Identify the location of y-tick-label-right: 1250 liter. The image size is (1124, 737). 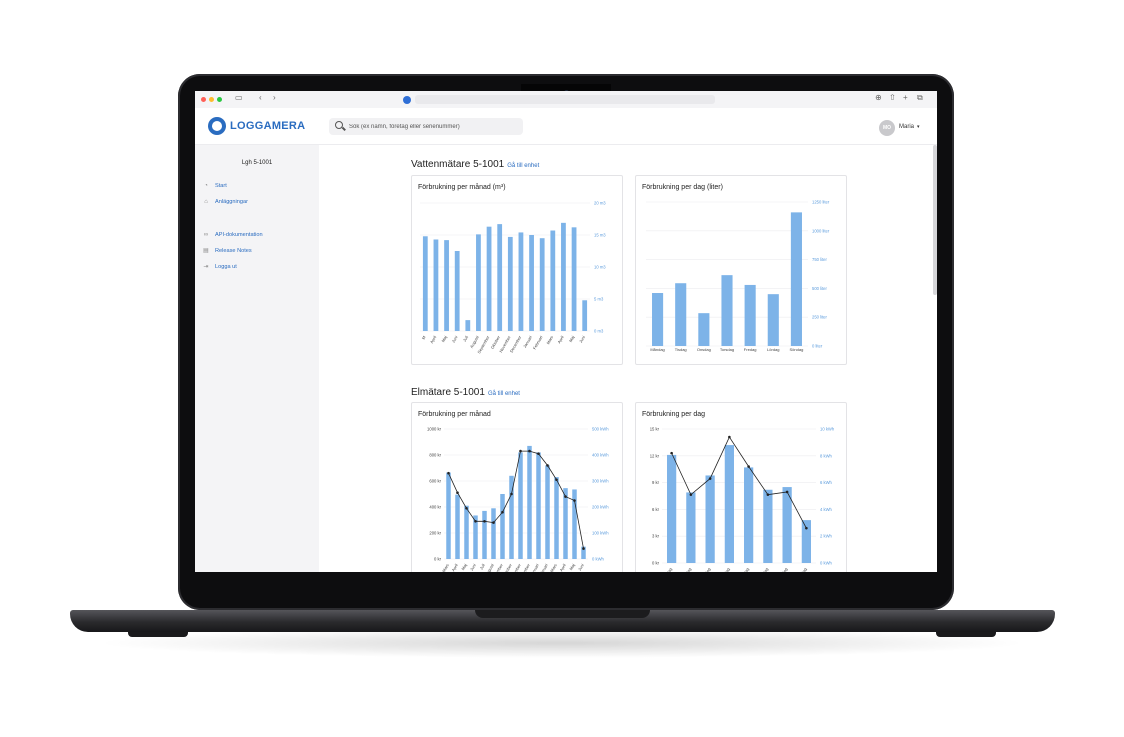
(821, 202).